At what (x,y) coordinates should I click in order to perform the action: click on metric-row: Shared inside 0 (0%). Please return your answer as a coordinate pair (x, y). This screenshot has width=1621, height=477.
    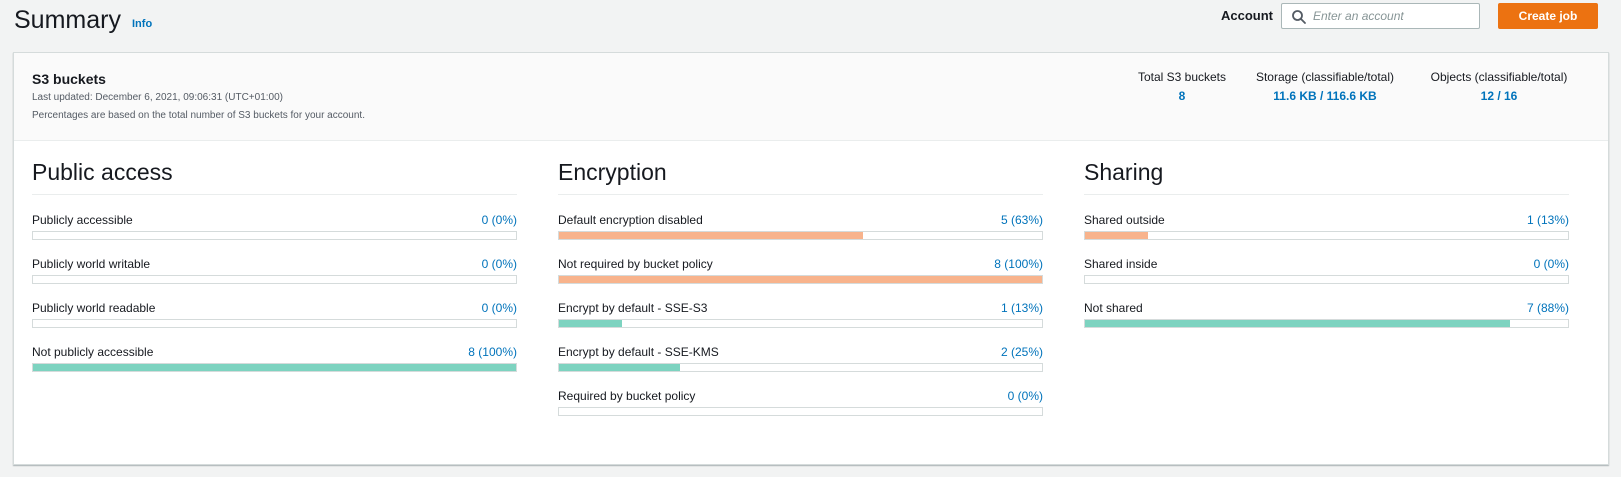
    Looking at the image, I should click on (1326, 261).